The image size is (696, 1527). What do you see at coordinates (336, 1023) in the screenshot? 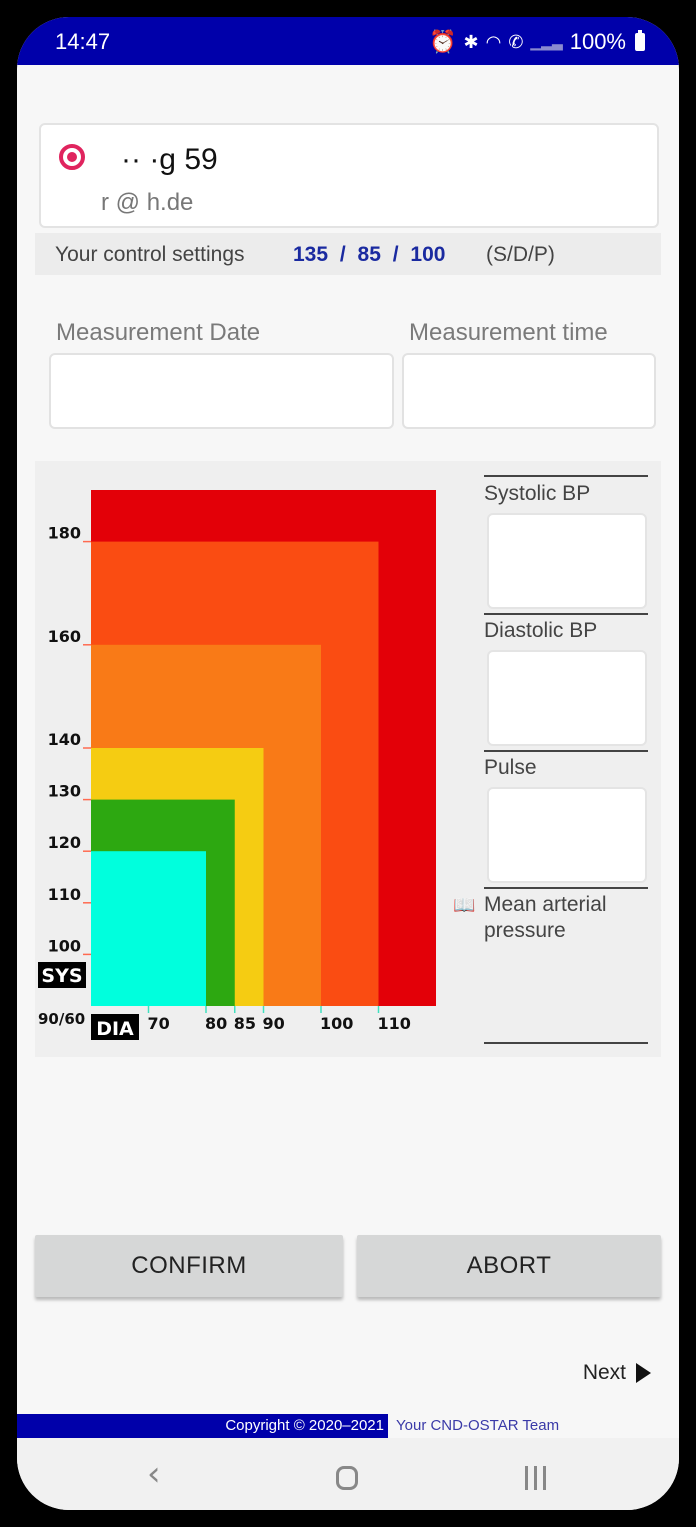
I see `x-tick-label: 100` at bounding box center [336, 1023].